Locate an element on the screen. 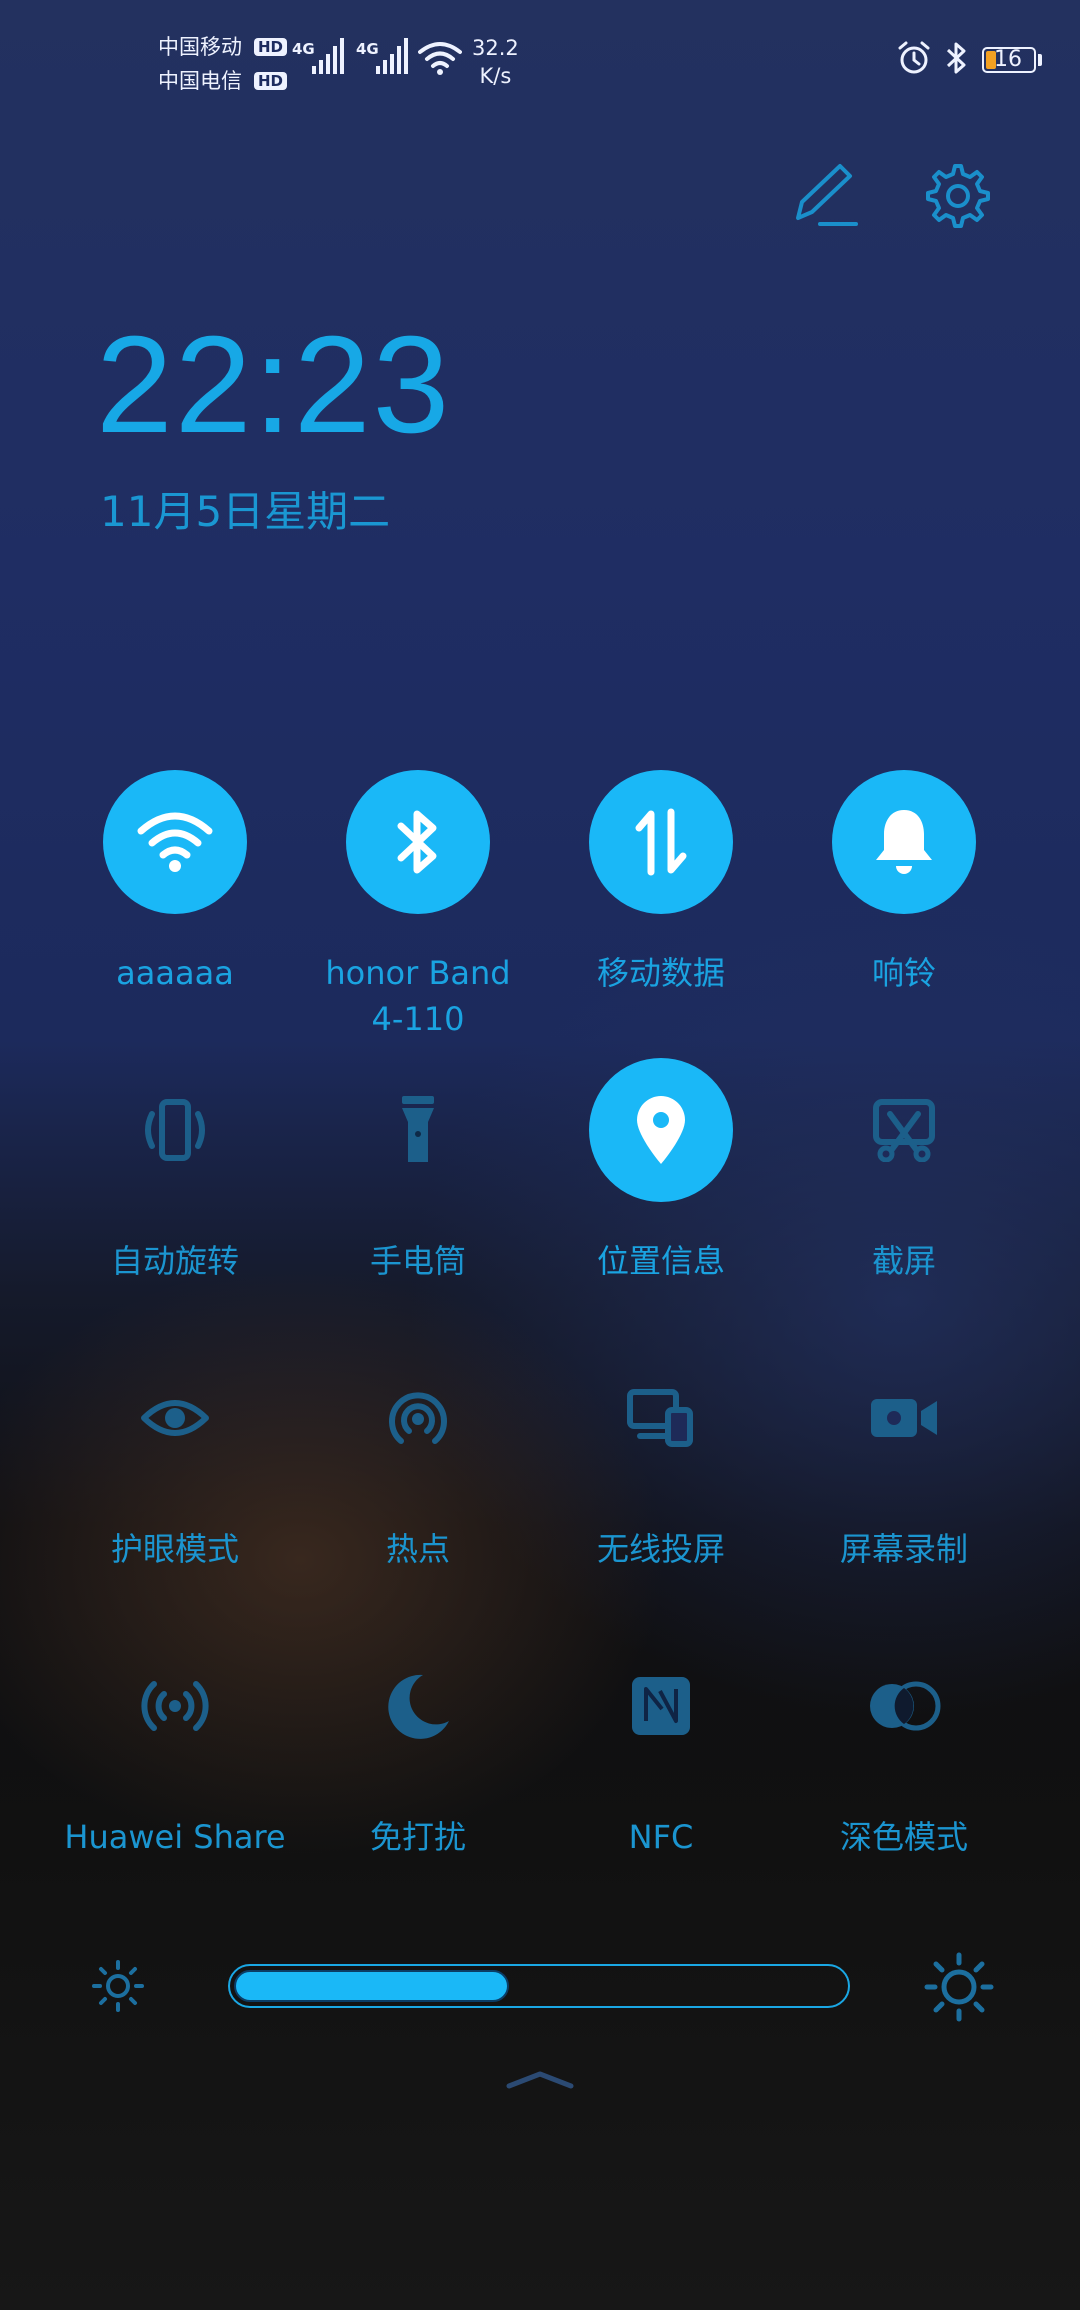 Image resolution: width=1080 pixels, height=2310 pixels. tile-wireless-projection: 无线投屏 is located at coordinates (661, 1459).